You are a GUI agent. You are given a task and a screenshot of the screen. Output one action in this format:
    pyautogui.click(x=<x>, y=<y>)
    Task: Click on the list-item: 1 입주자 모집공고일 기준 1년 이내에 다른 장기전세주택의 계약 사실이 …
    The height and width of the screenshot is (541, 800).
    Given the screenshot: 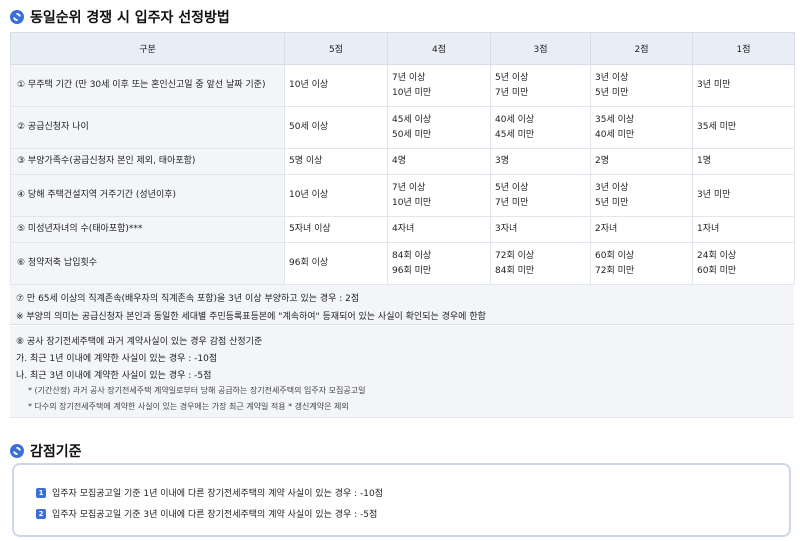 What is the action you would take?
    pyautogui.click(x=209, y=492)
    